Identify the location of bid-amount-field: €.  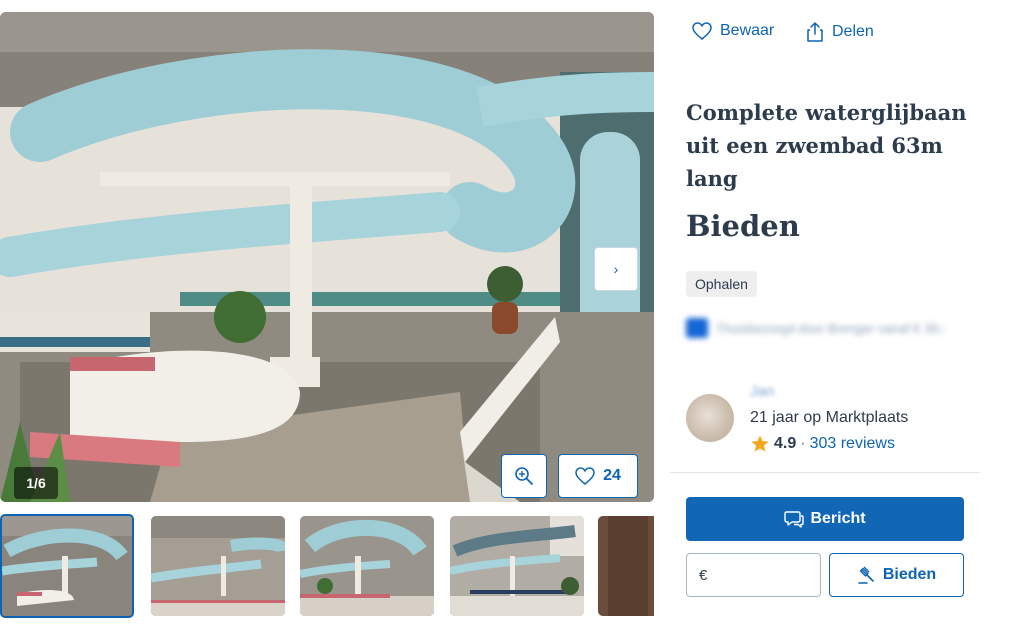
(753, 575).